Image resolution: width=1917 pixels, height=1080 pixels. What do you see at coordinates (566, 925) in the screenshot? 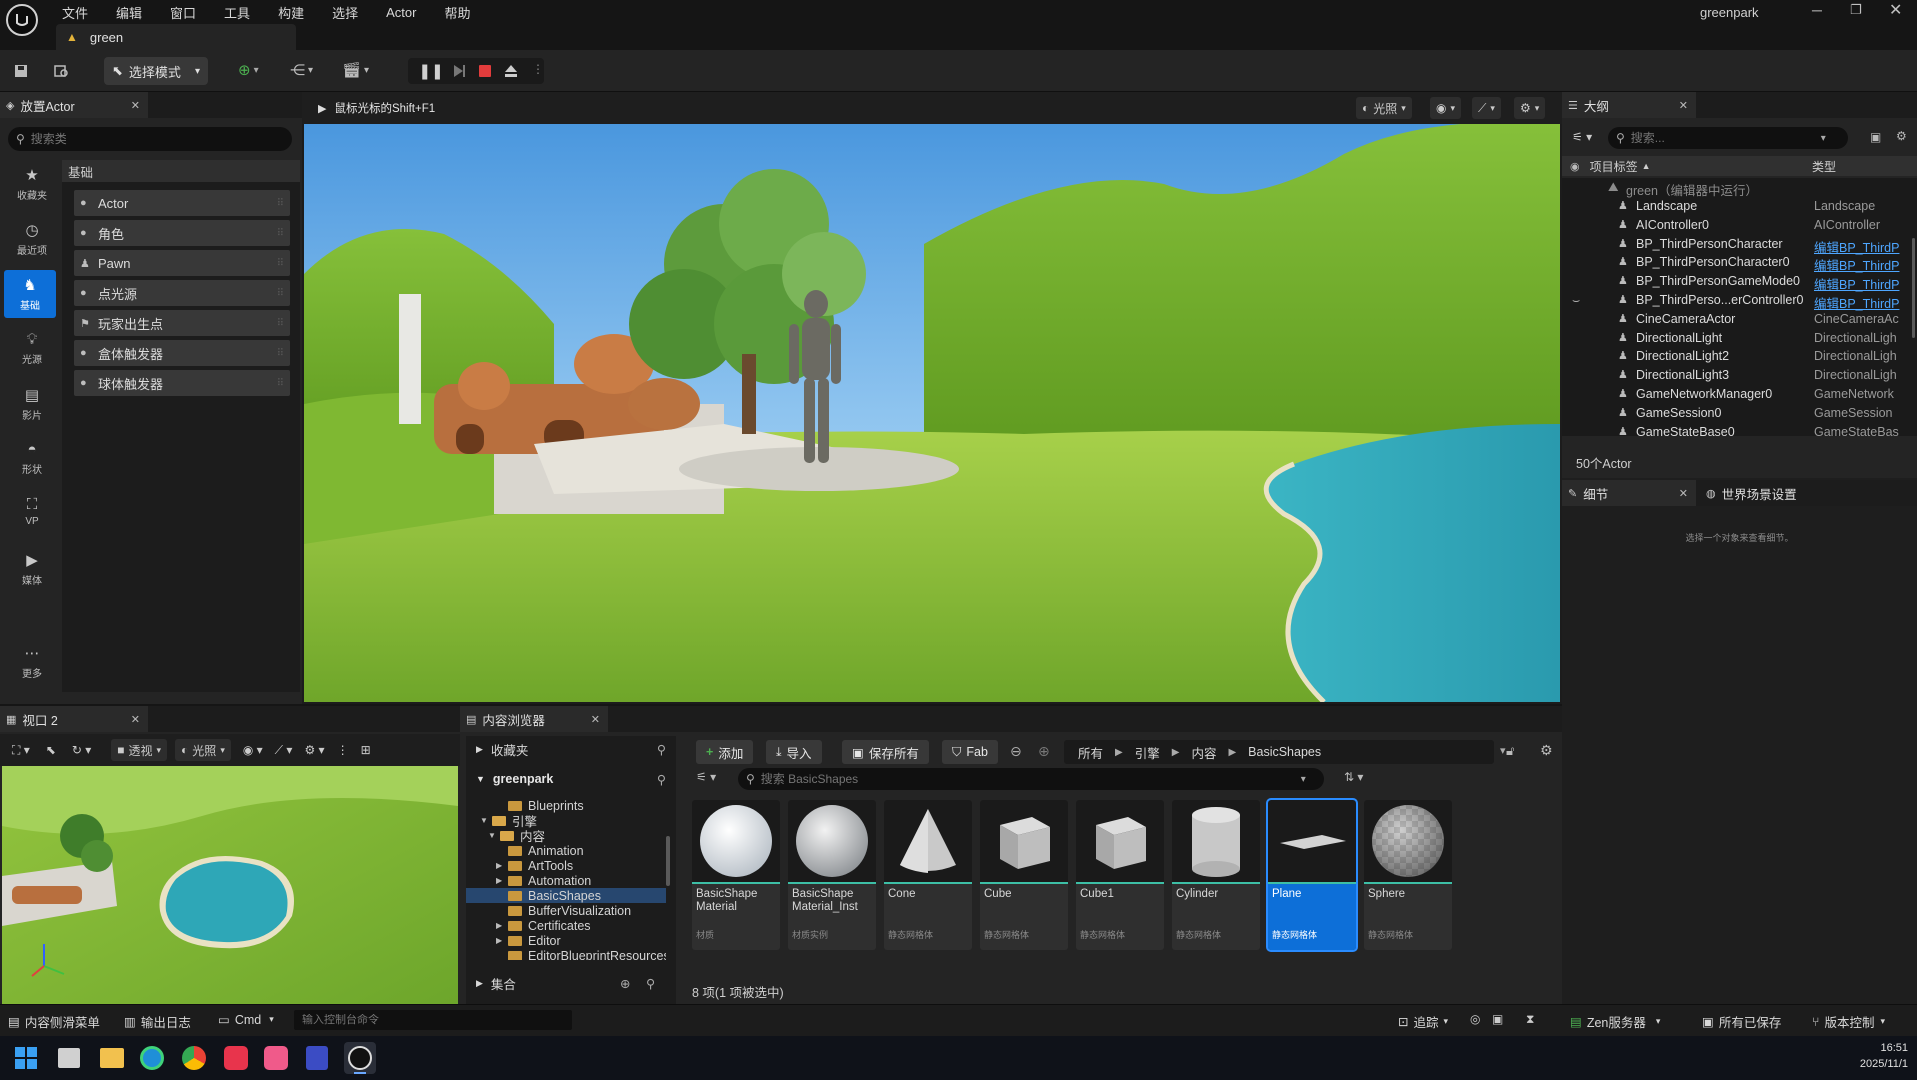
I see `folder-item: ▶ Certificates` at bounding box center [566, 925].